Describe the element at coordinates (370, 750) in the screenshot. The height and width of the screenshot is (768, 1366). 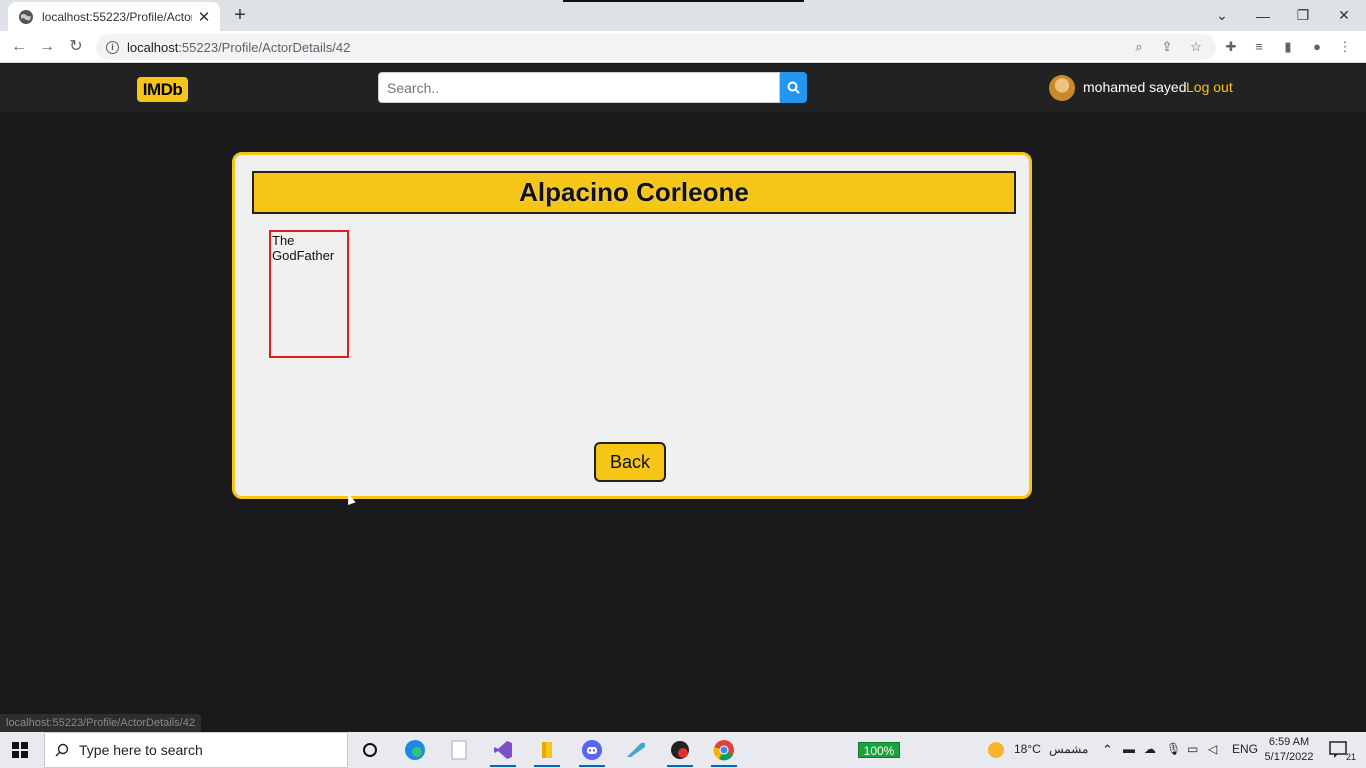
I see `cortana-icon` at that location.